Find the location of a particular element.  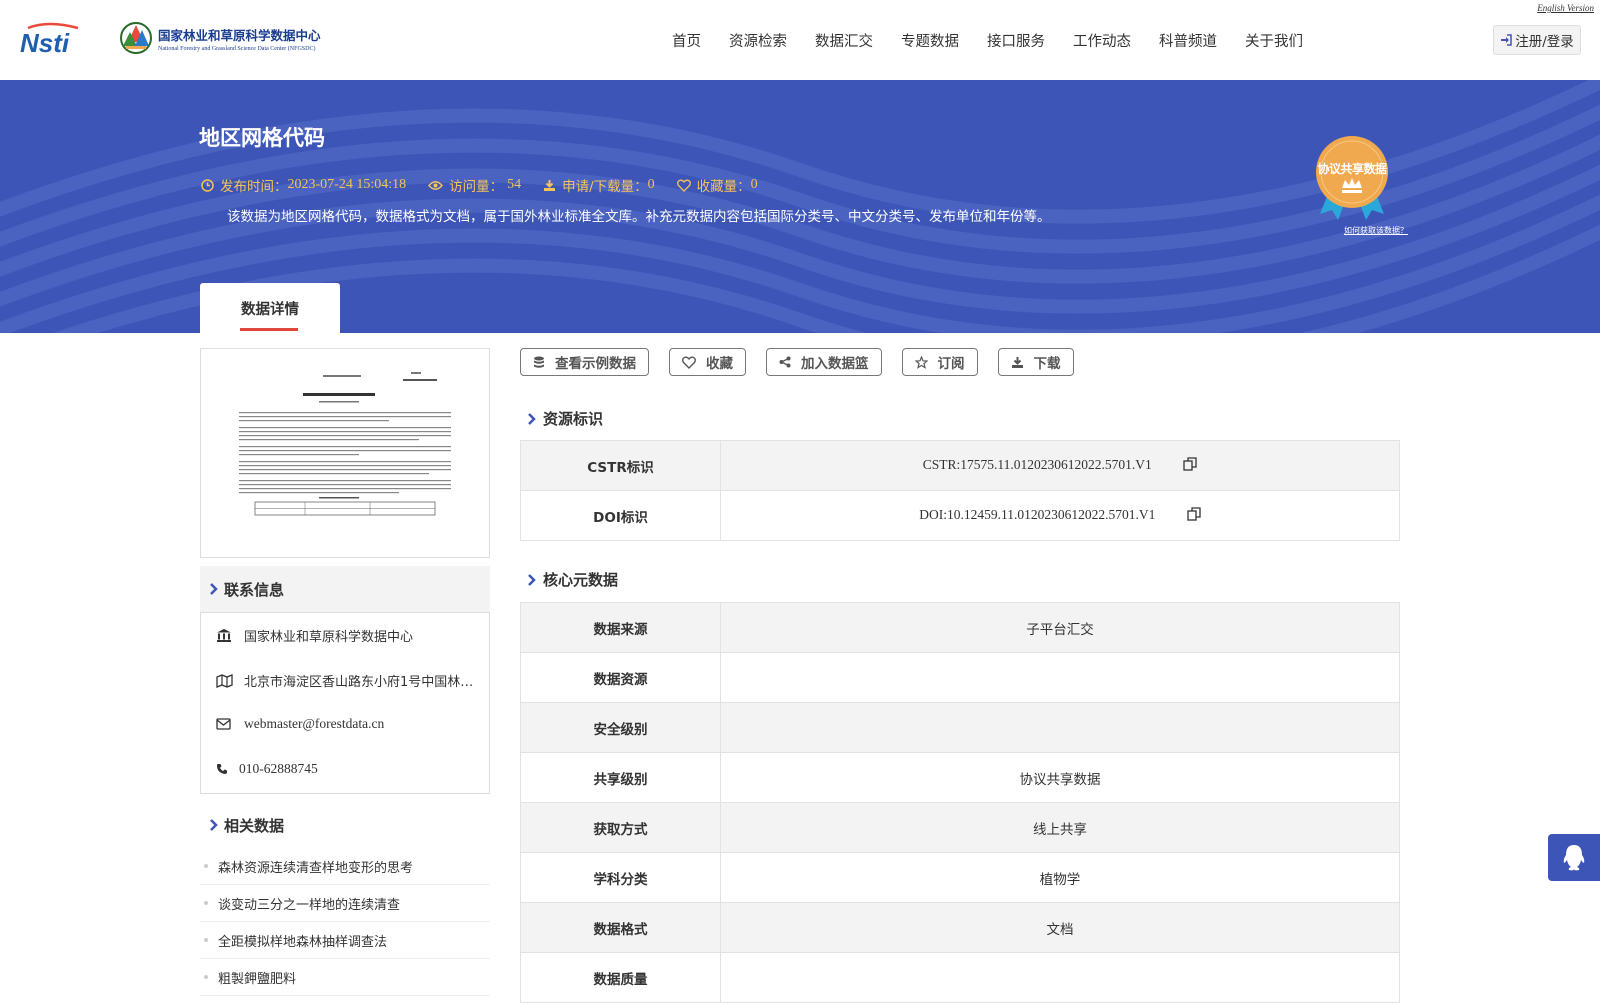

login-button: 注册/登录 is located at coordinates (1537, 40).